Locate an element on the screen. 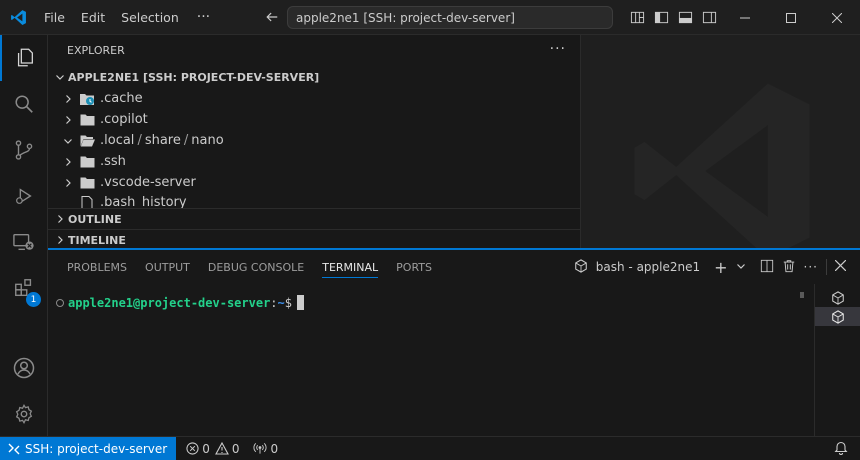 The width and height of the screenshot is (860, 460). run-debug-icon is located at coordinates (24, 196).